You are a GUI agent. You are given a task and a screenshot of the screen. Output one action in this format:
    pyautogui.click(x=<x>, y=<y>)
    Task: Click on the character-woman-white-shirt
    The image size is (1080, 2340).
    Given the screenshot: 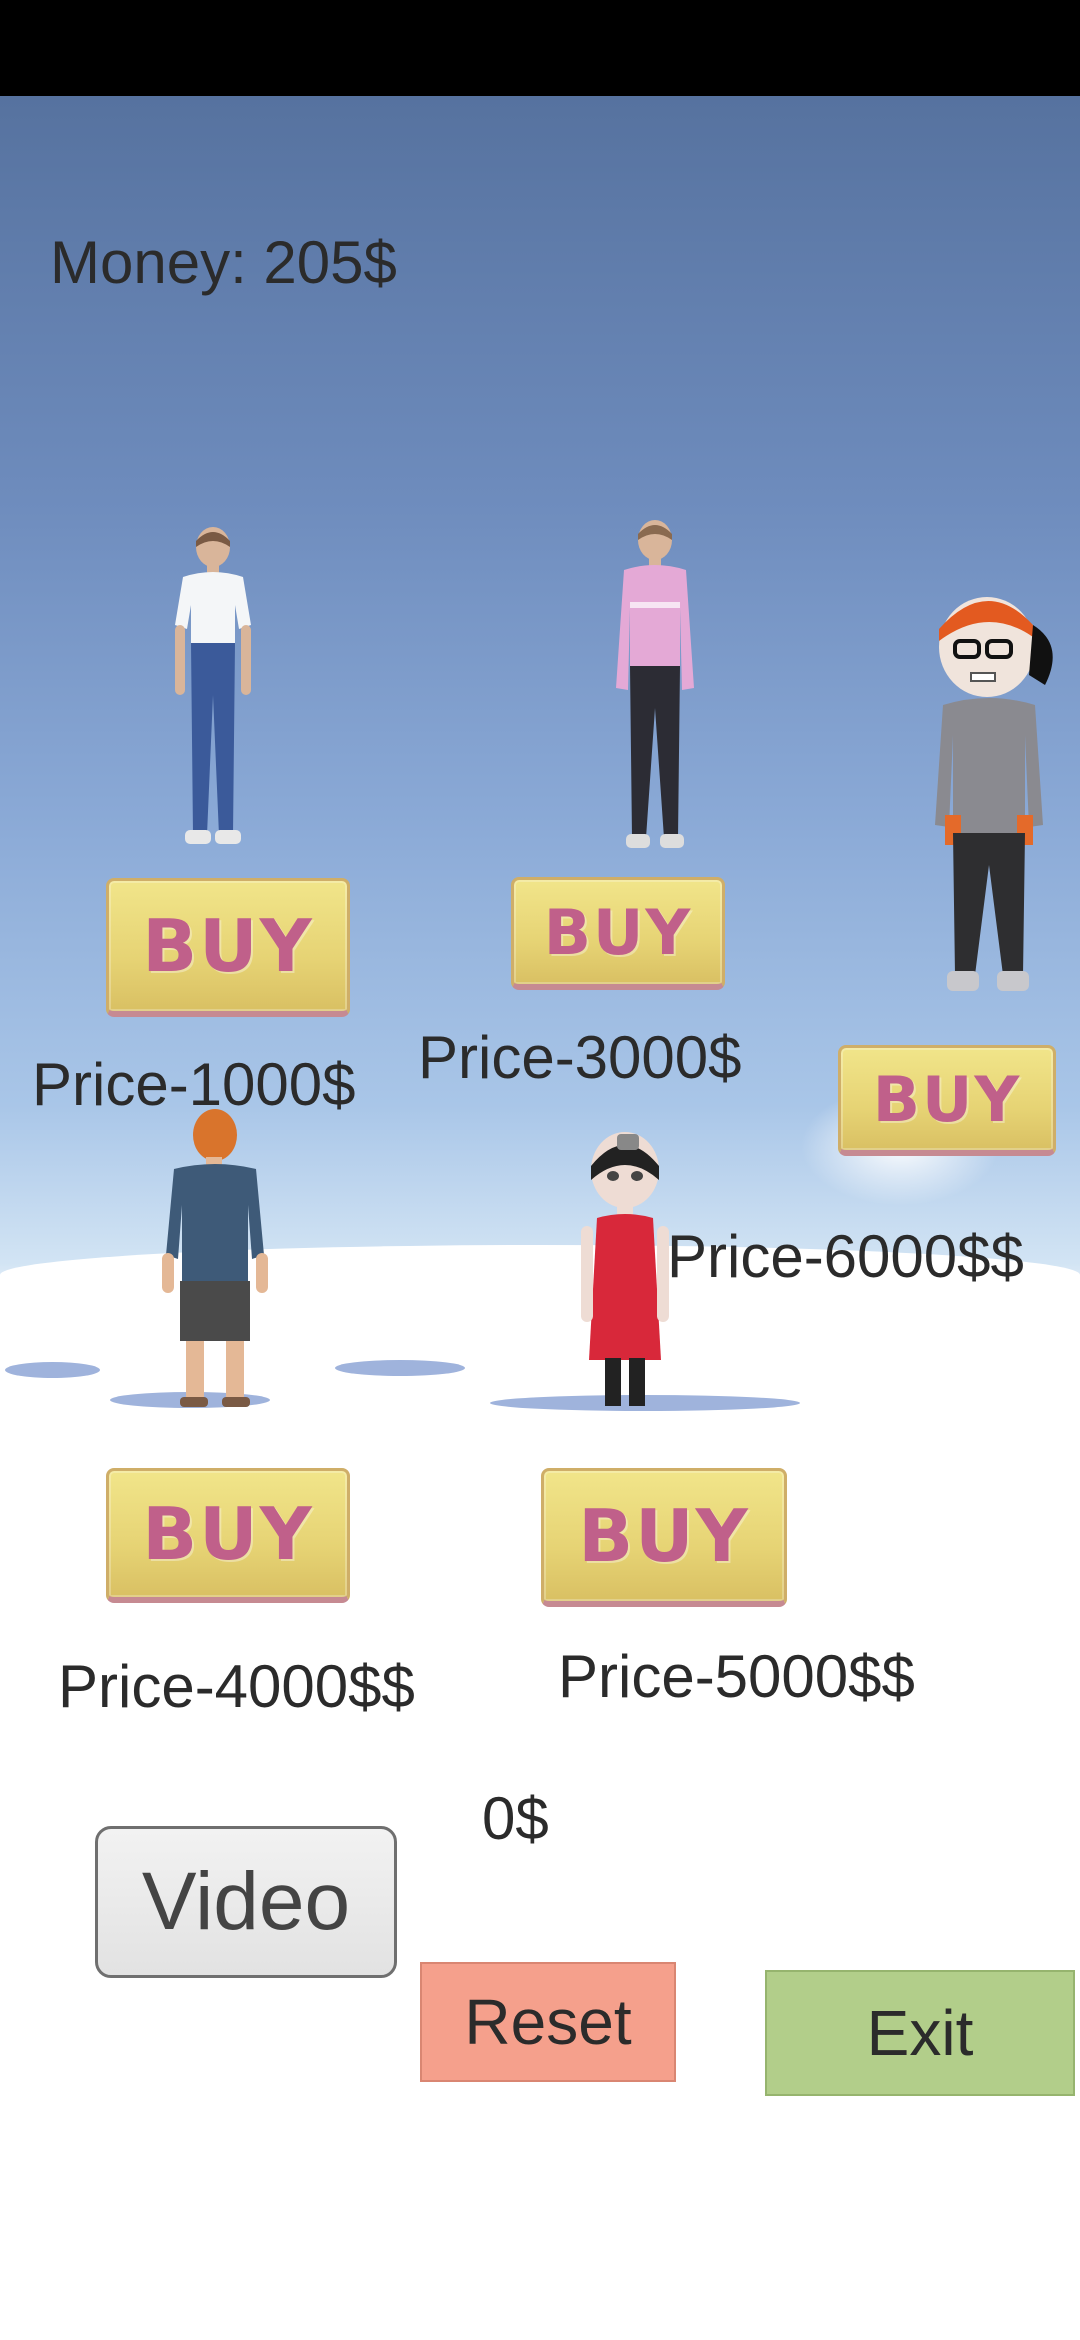 What is the action you would take?
    pyautogui.click(x=213, y=685)
    